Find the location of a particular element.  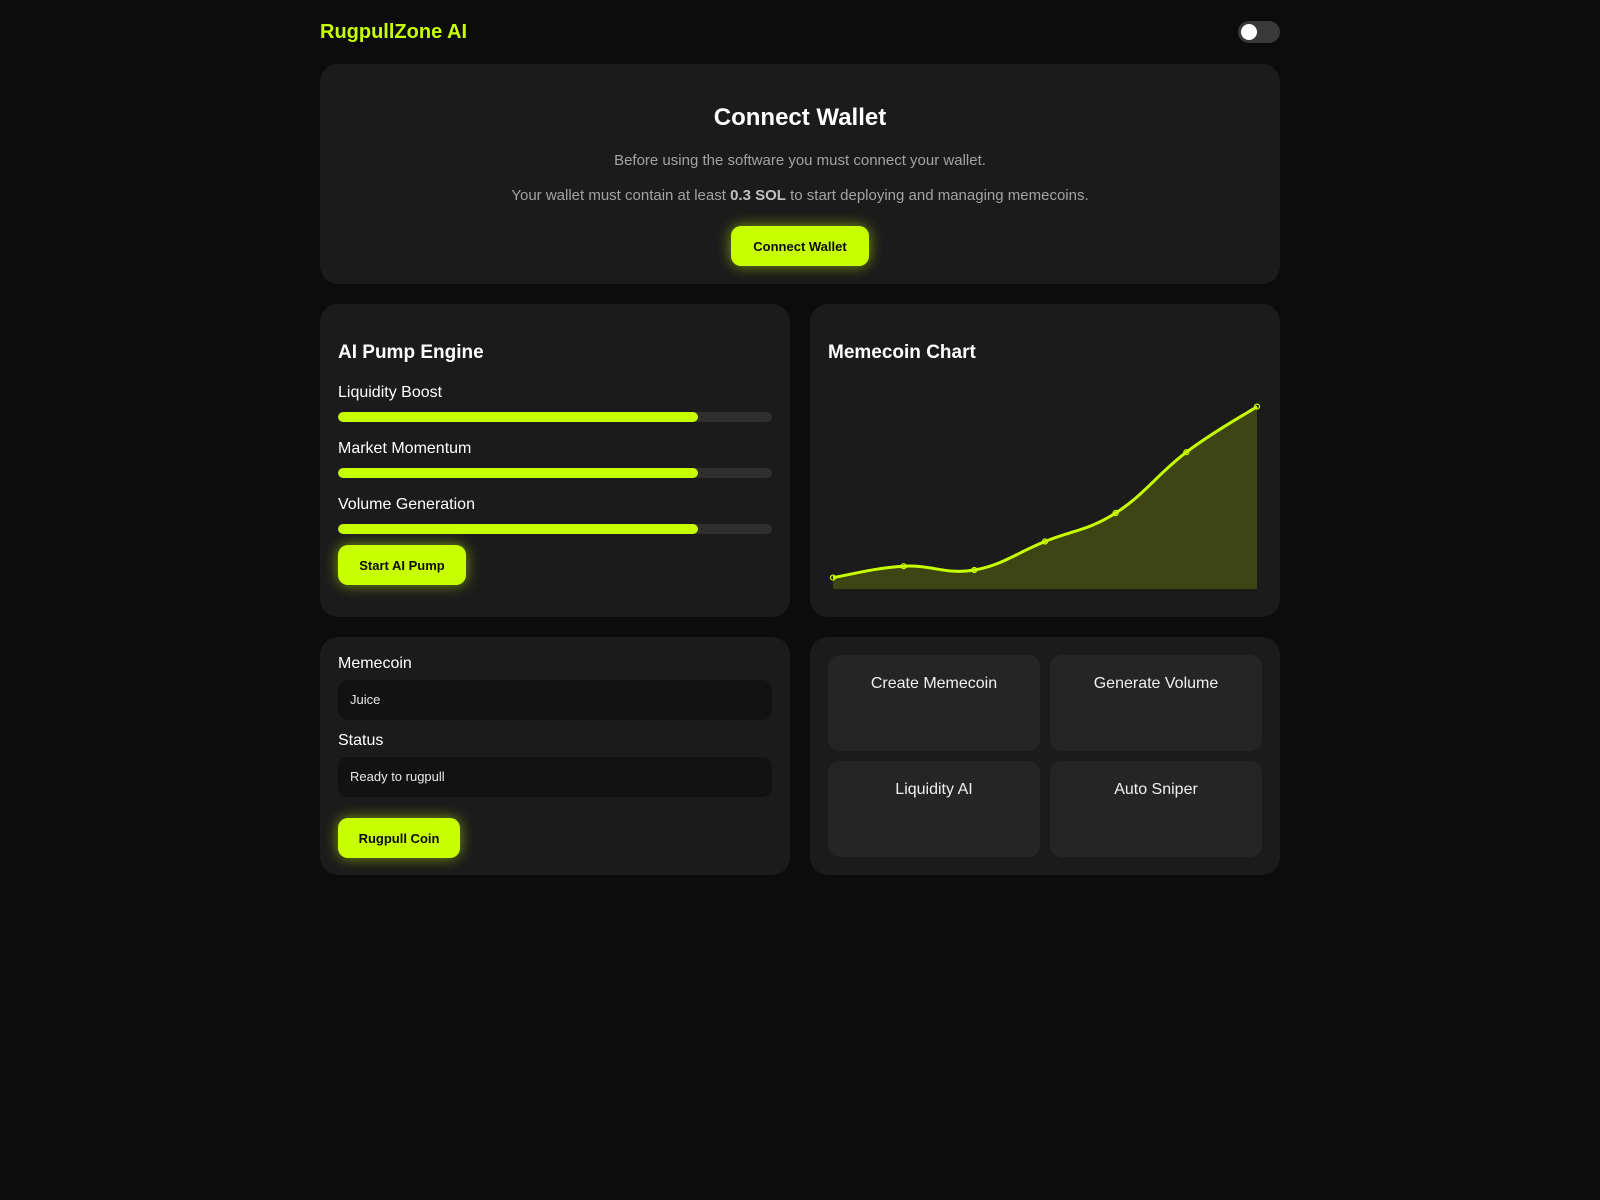

generate-volume-tile: Generate Volume is located at coordinates (1156, 703).